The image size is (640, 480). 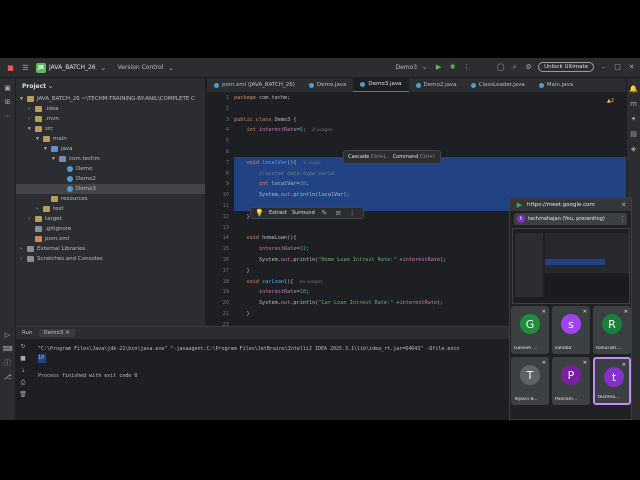 What do you see at coordinates (25, 67) in the screenshot?
I see `main-menu-icon: ☰` at bounding box center [25, 67].